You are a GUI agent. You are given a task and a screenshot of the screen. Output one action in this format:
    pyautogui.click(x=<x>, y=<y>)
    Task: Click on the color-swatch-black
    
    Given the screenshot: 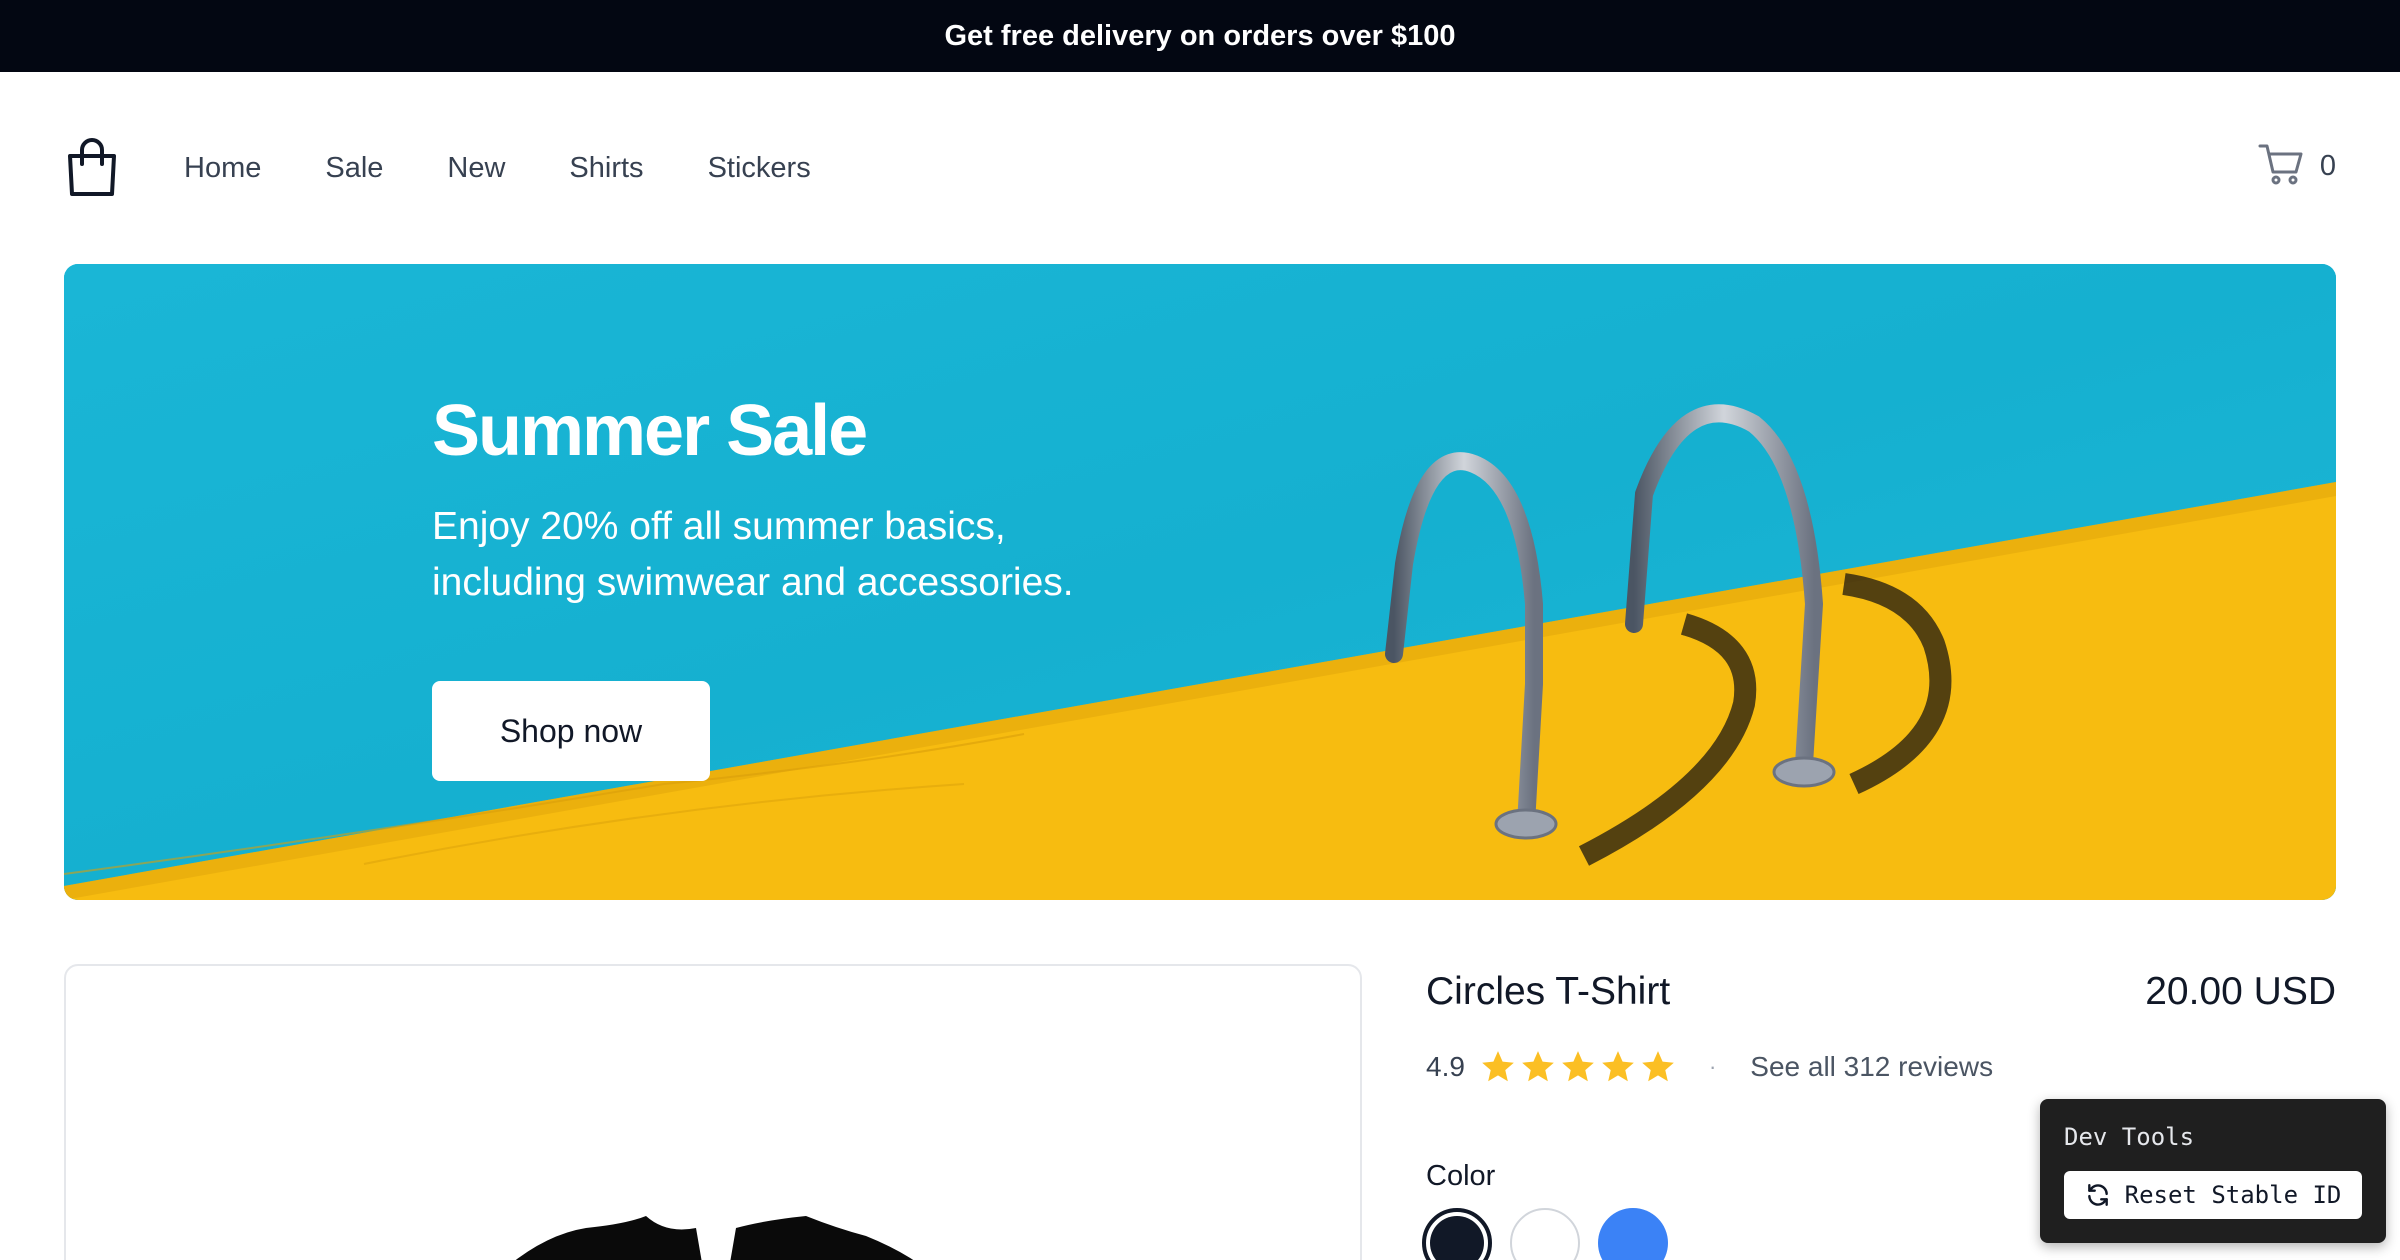 What is the action you would take?
    pyautogui.click(x=1457, y=1234)
    